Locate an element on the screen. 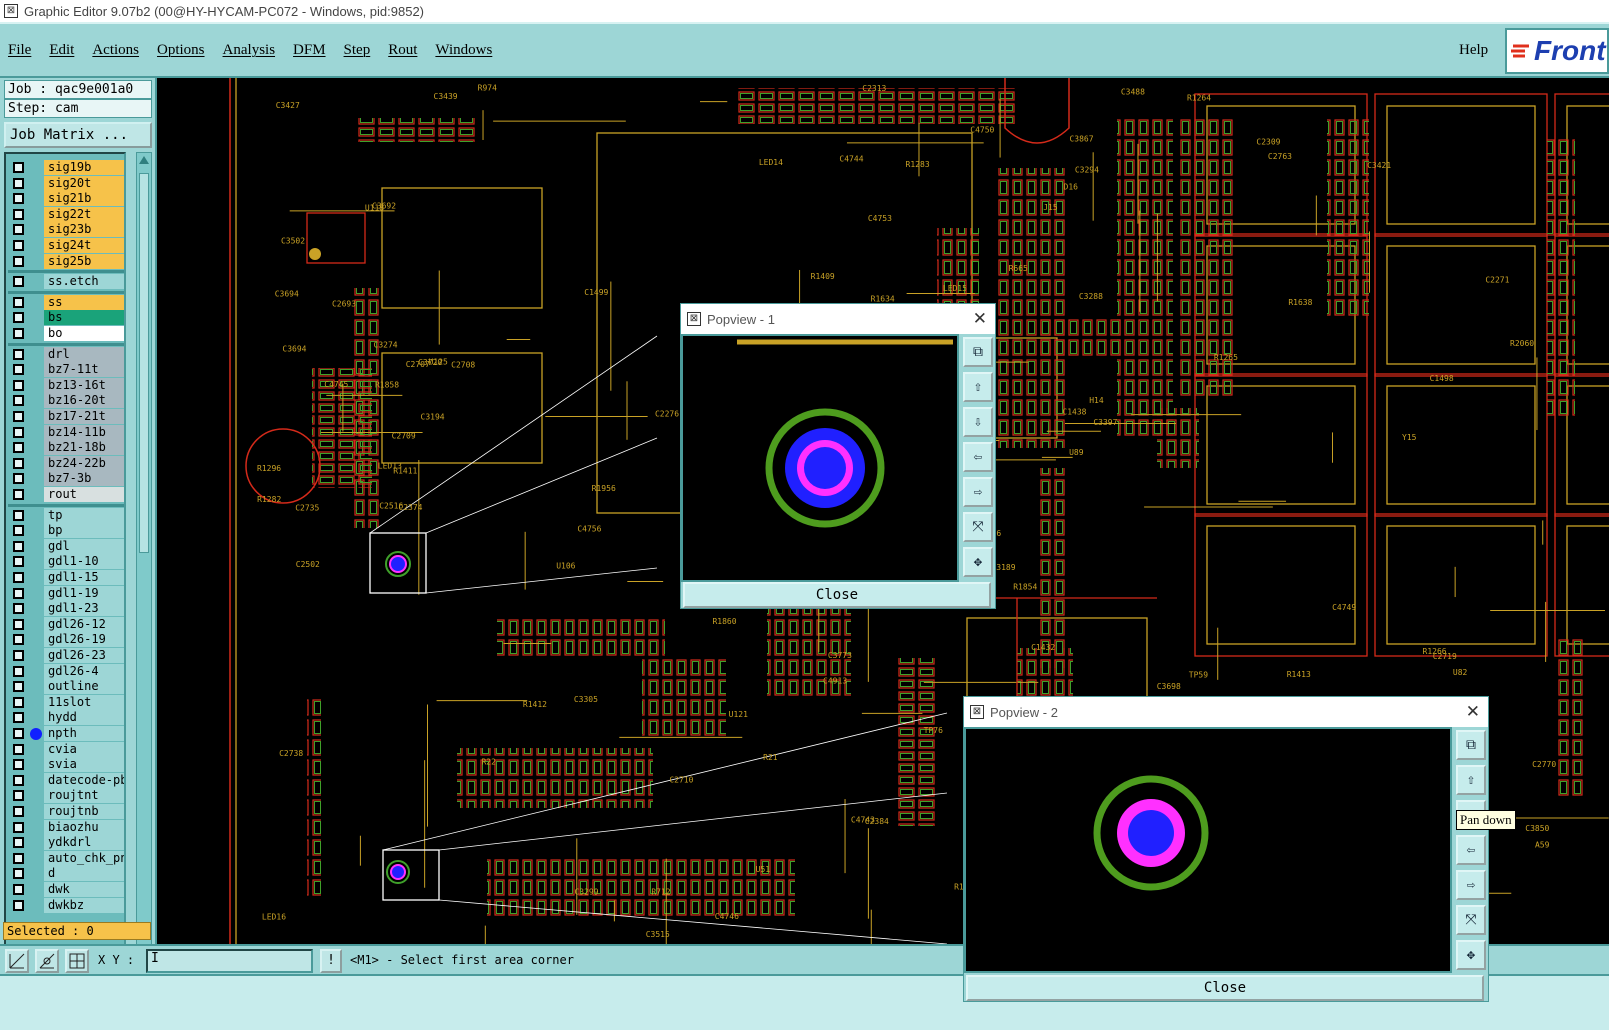  layer-row: bz16-20t is located at coordinates (66, 401).